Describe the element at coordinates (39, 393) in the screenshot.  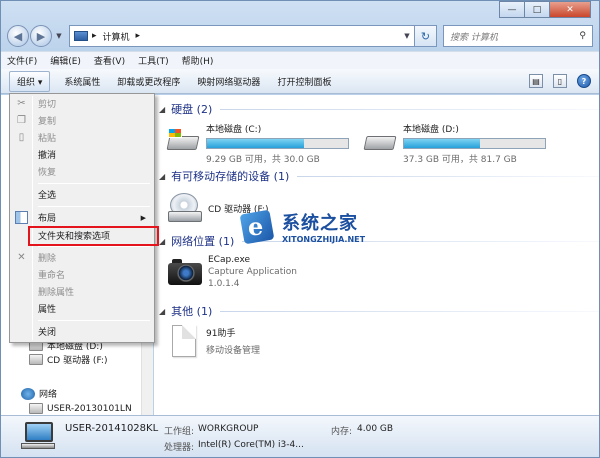
I see `nav-item-network: 网络` at that location.